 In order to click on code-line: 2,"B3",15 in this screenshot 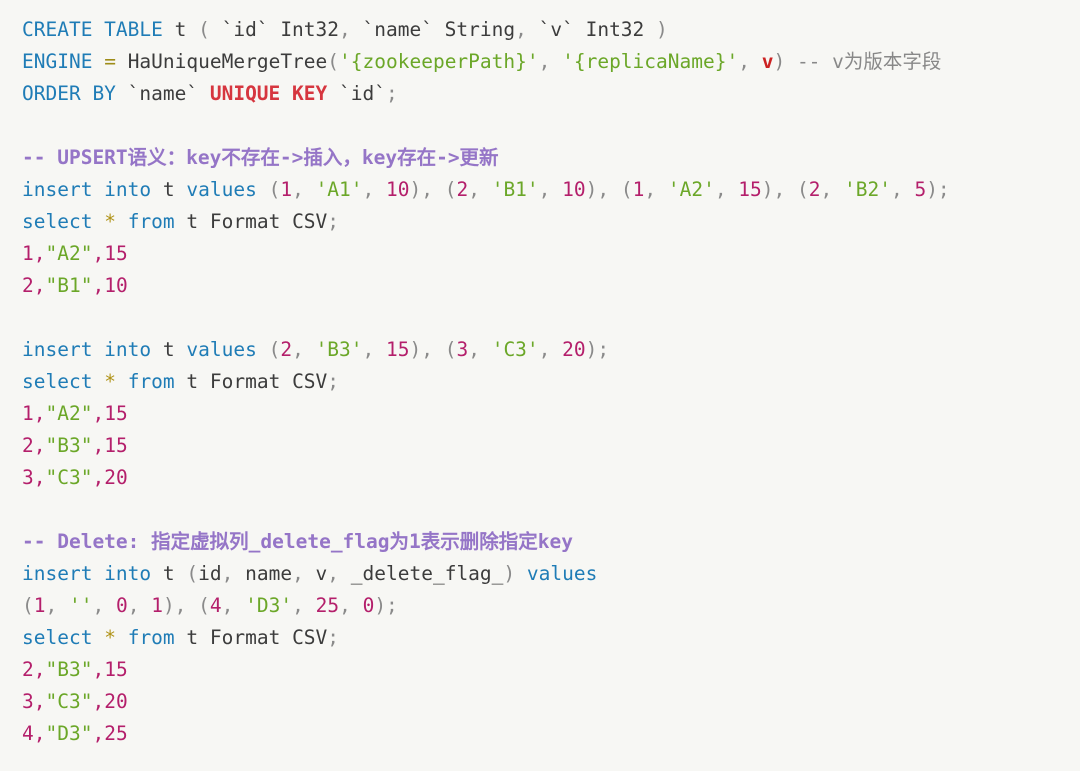, I will do `click(551, 670)`.